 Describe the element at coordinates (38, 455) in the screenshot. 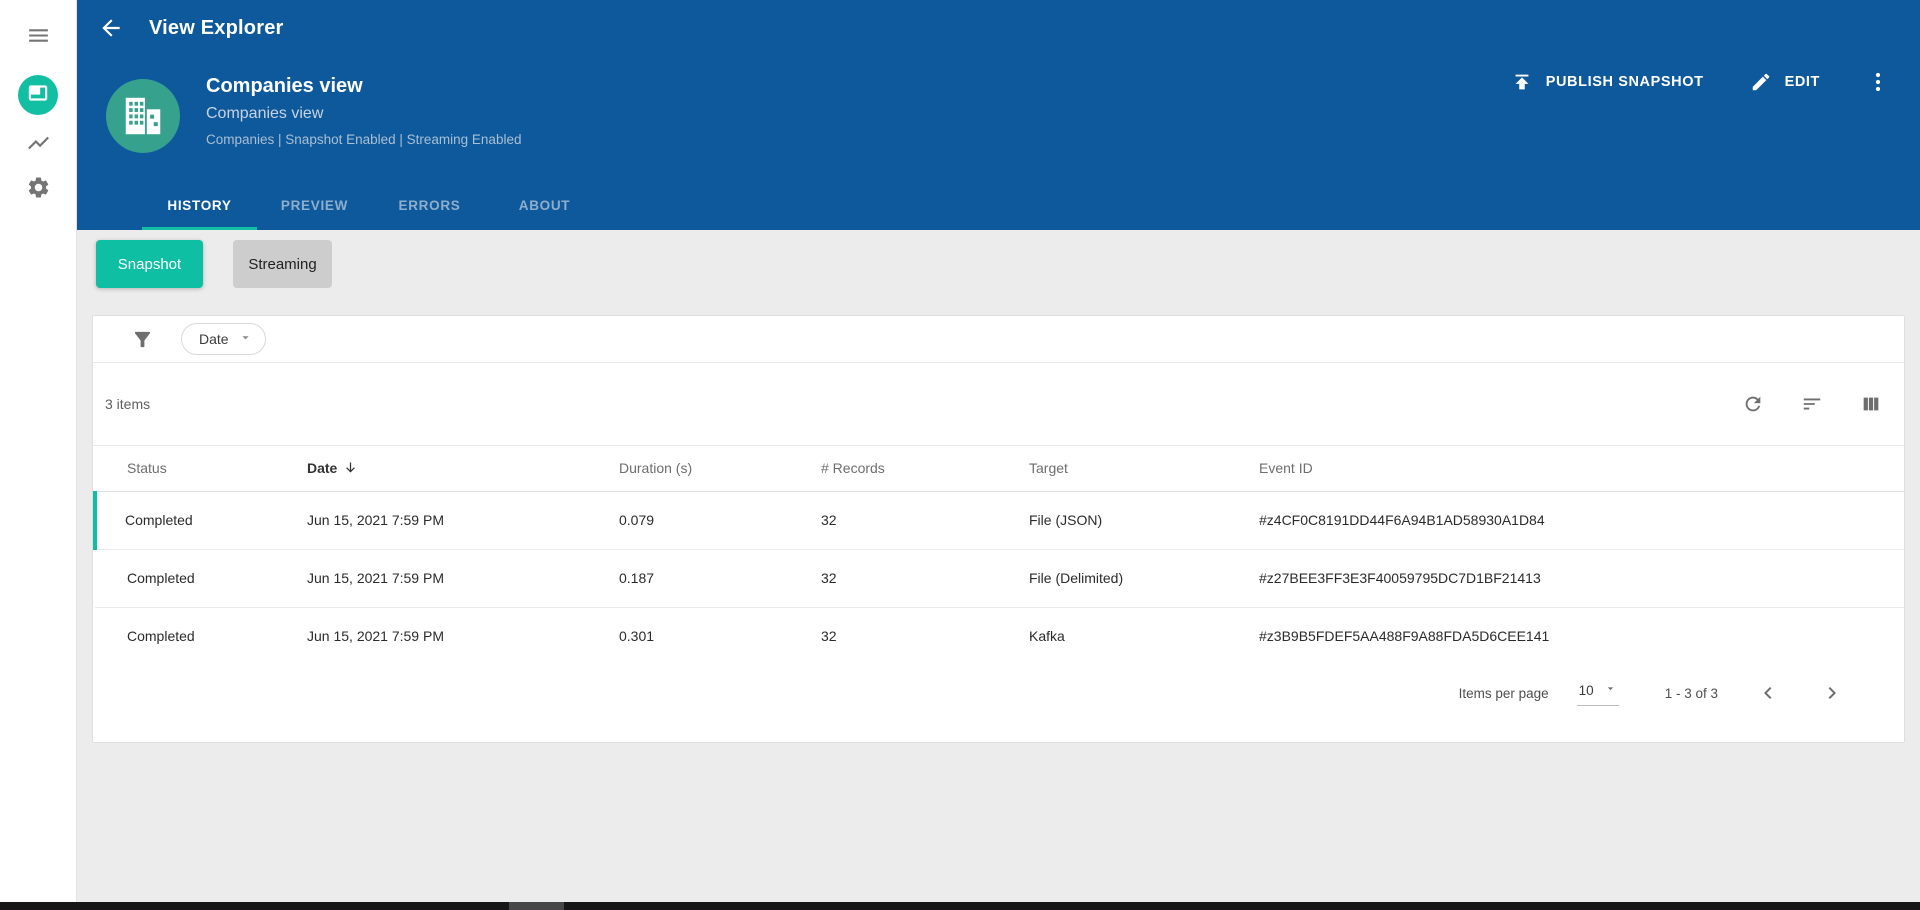

I see `sidebar` at that location.